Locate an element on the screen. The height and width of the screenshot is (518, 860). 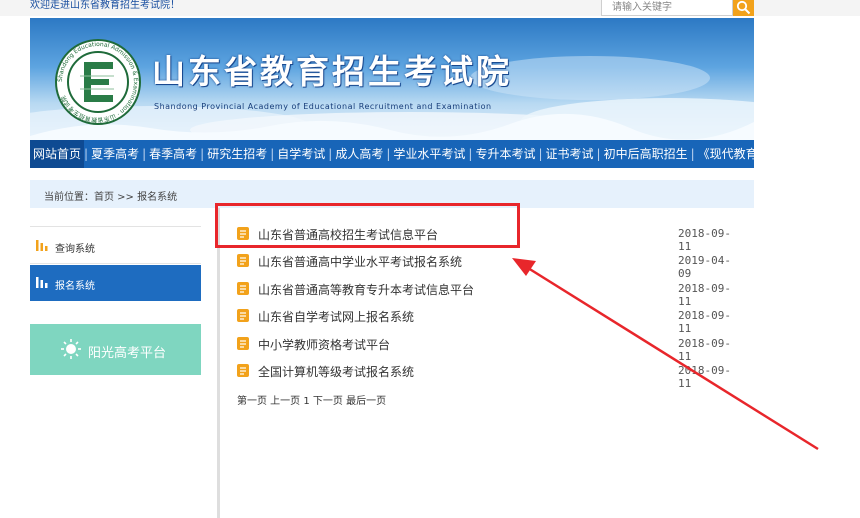
nav-item-vocational: 初中后高职招生 is located at coordinates (646, 154).